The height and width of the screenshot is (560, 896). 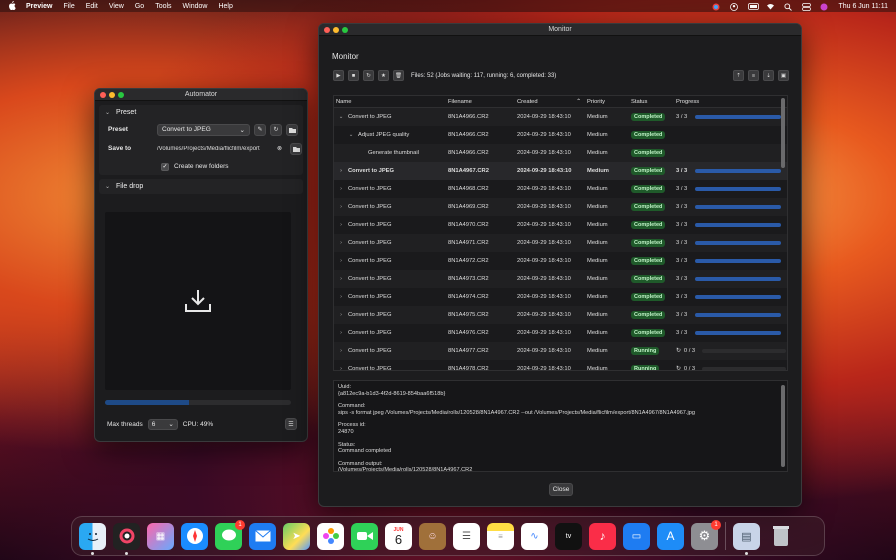 What do you see at coordinates (863, 6) in the screenshot?
I see `menu-clock: Thu 6 Jun 11:11` at bounding box center [863, 6].